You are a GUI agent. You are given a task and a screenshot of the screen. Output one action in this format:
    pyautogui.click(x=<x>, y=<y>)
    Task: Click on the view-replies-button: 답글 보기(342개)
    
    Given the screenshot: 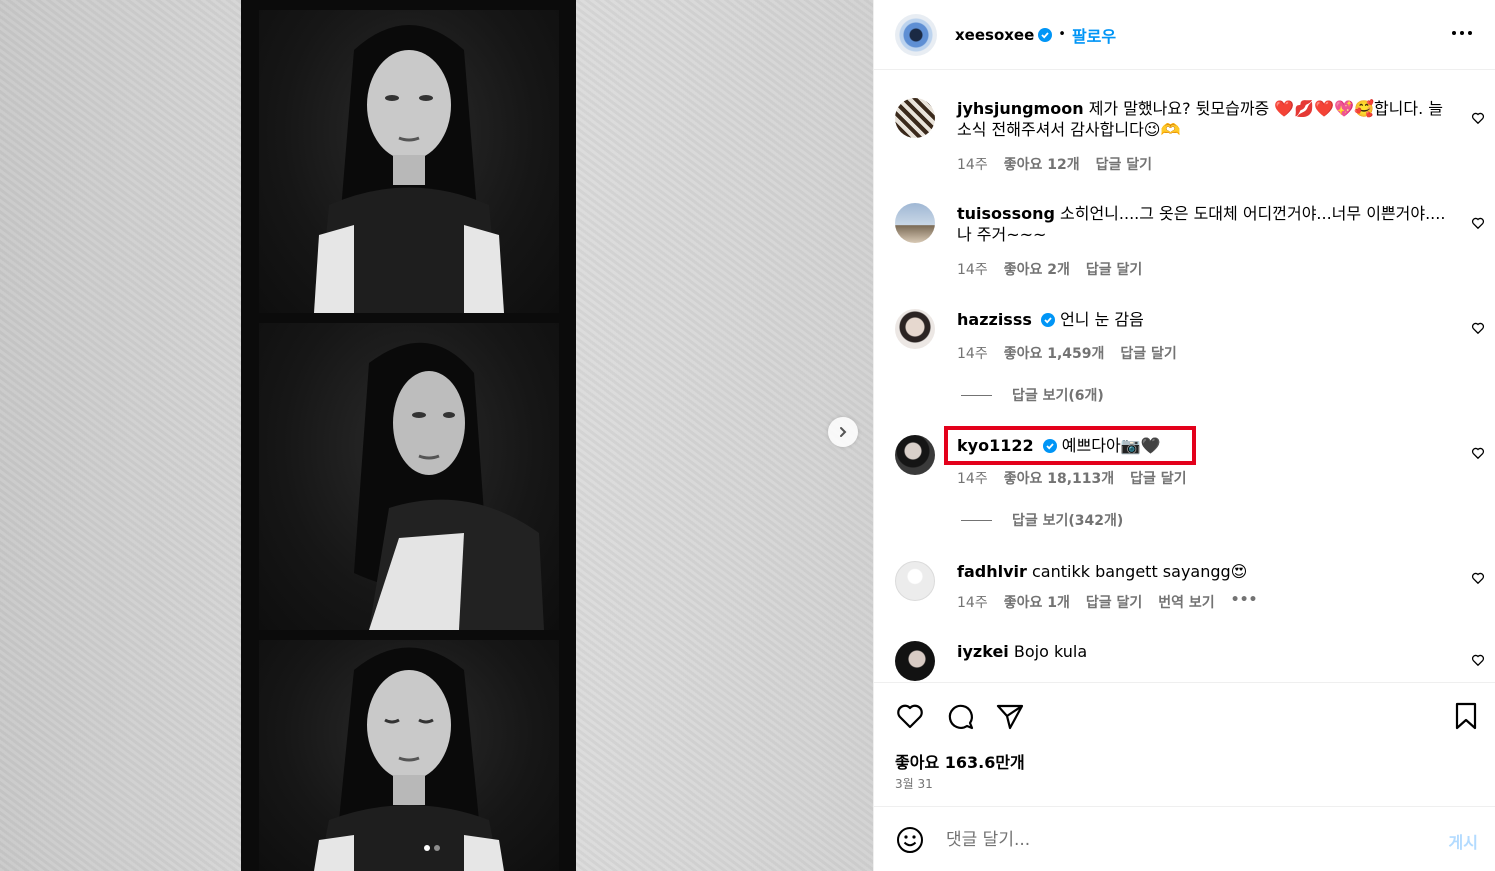 What is the action you would take?
    pyautogui.click(x=1042, y=520)
    